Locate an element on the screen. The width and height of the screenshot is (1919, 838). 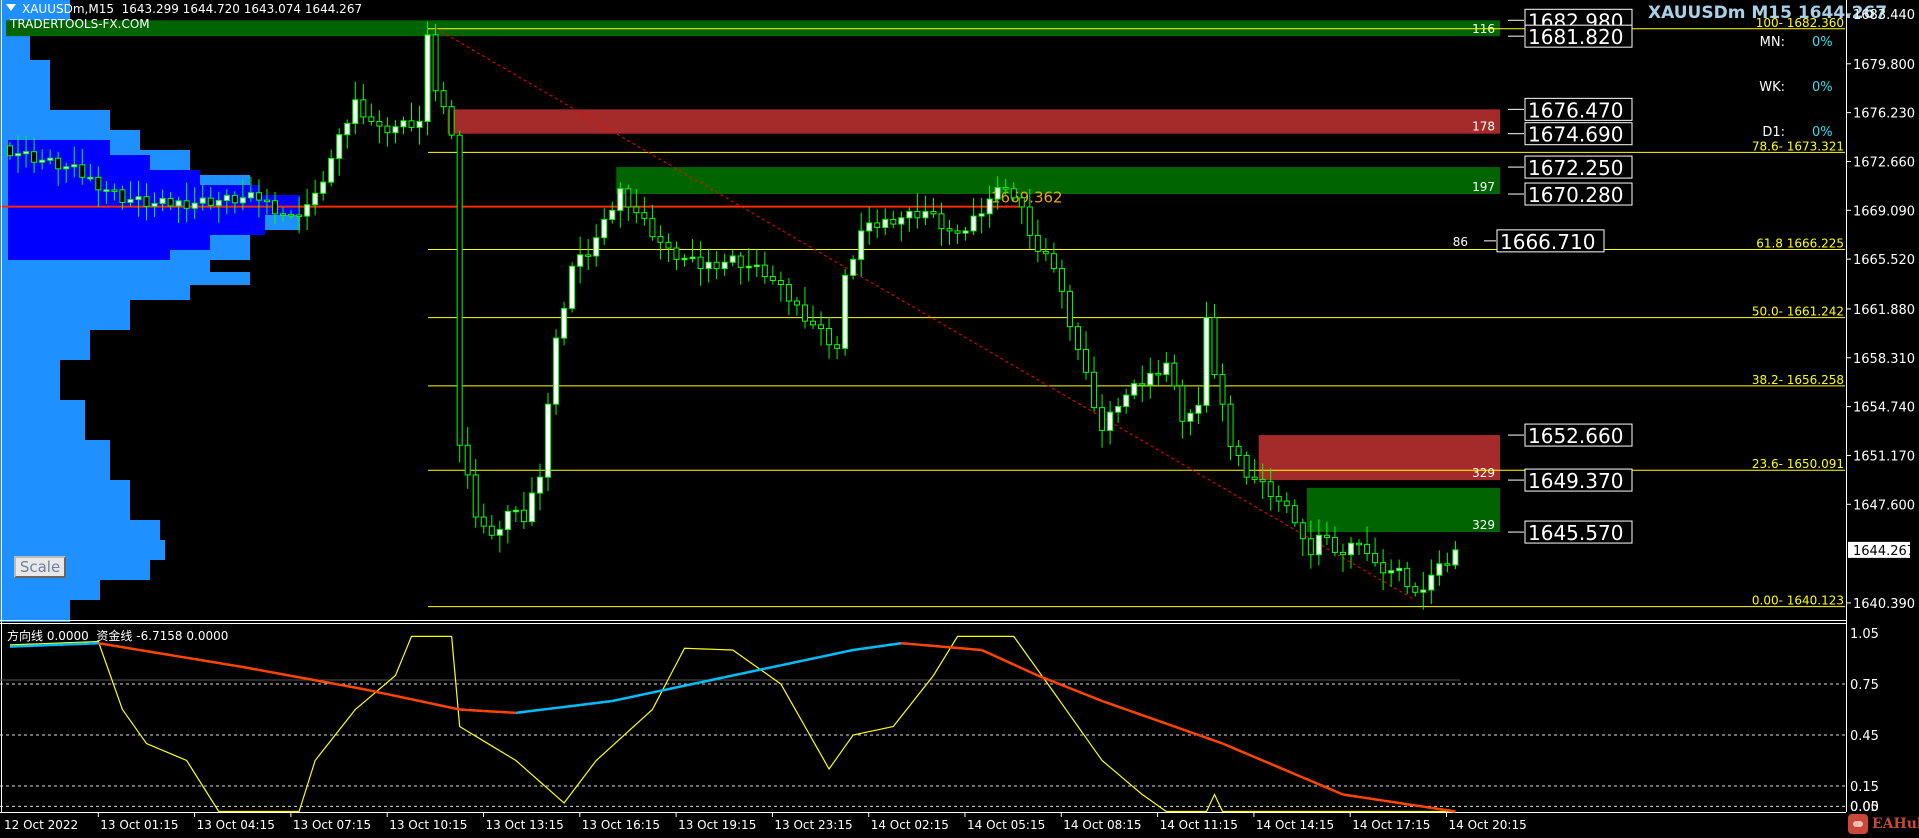
price-tick-label: 1654.740 is located at coordinates (1884, 408).